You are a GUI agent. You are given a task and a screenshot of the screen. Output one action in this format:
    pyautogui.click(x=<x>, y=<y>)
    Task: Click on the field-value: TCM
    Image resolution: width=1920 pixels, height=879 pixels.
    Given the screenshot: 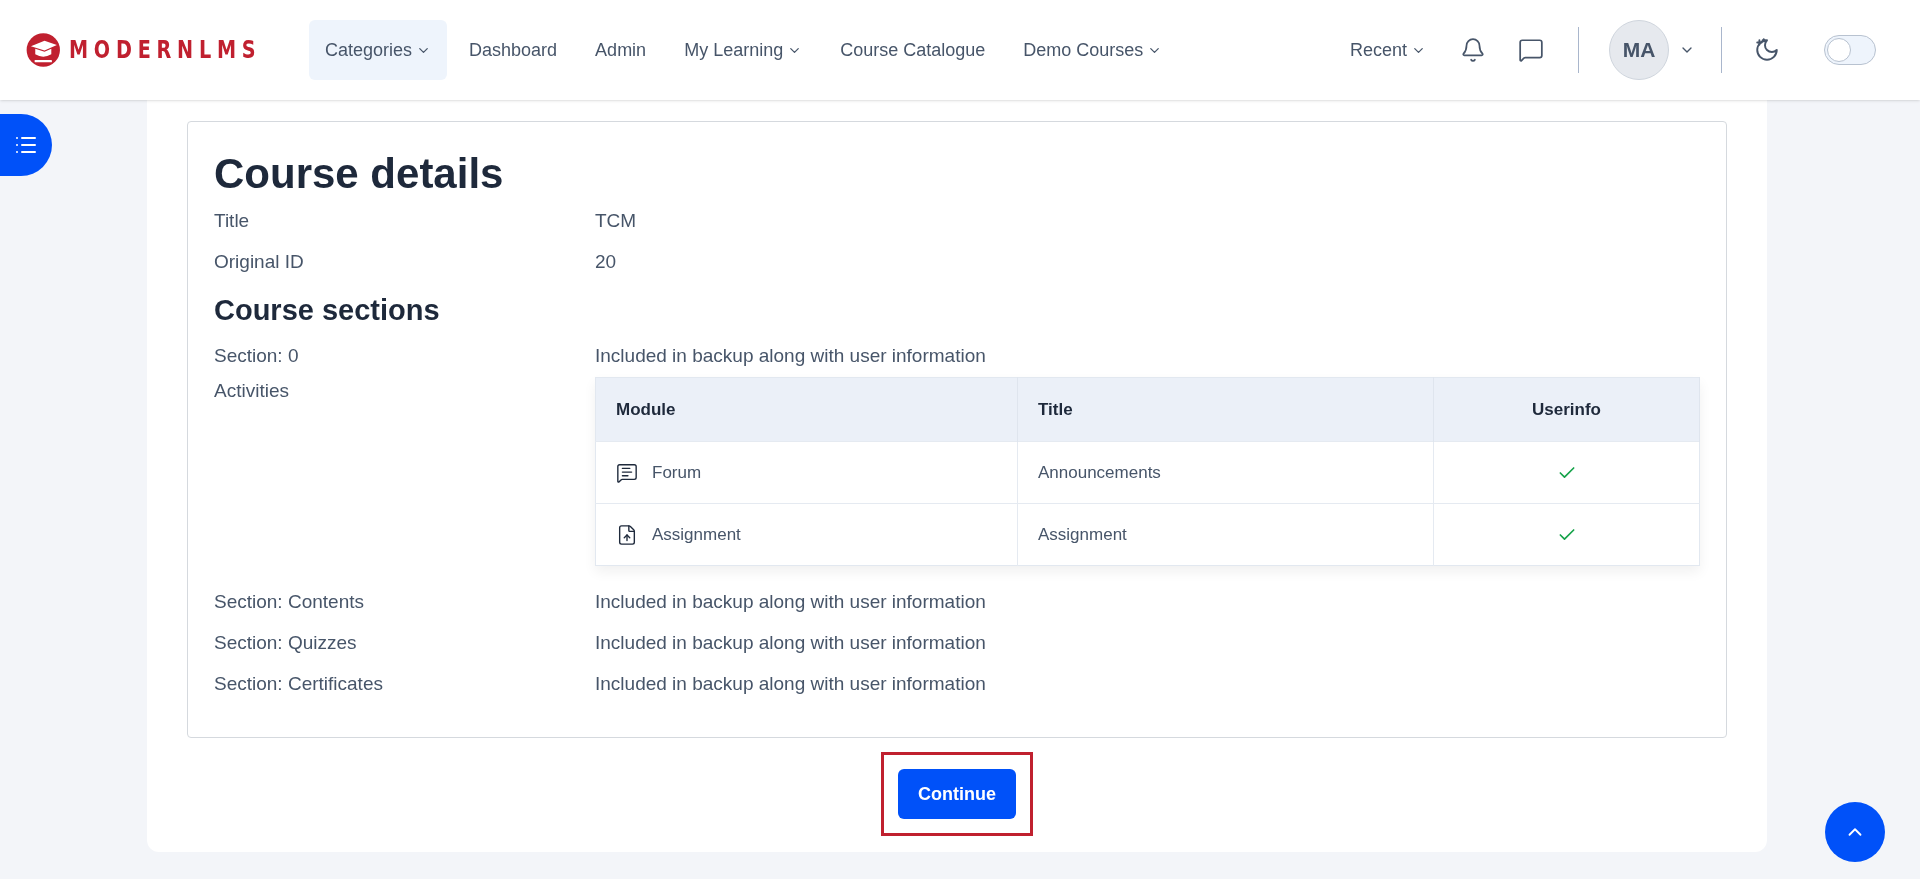 What is the action you would take?
    pyautogui.click(x=616, y=220)
    